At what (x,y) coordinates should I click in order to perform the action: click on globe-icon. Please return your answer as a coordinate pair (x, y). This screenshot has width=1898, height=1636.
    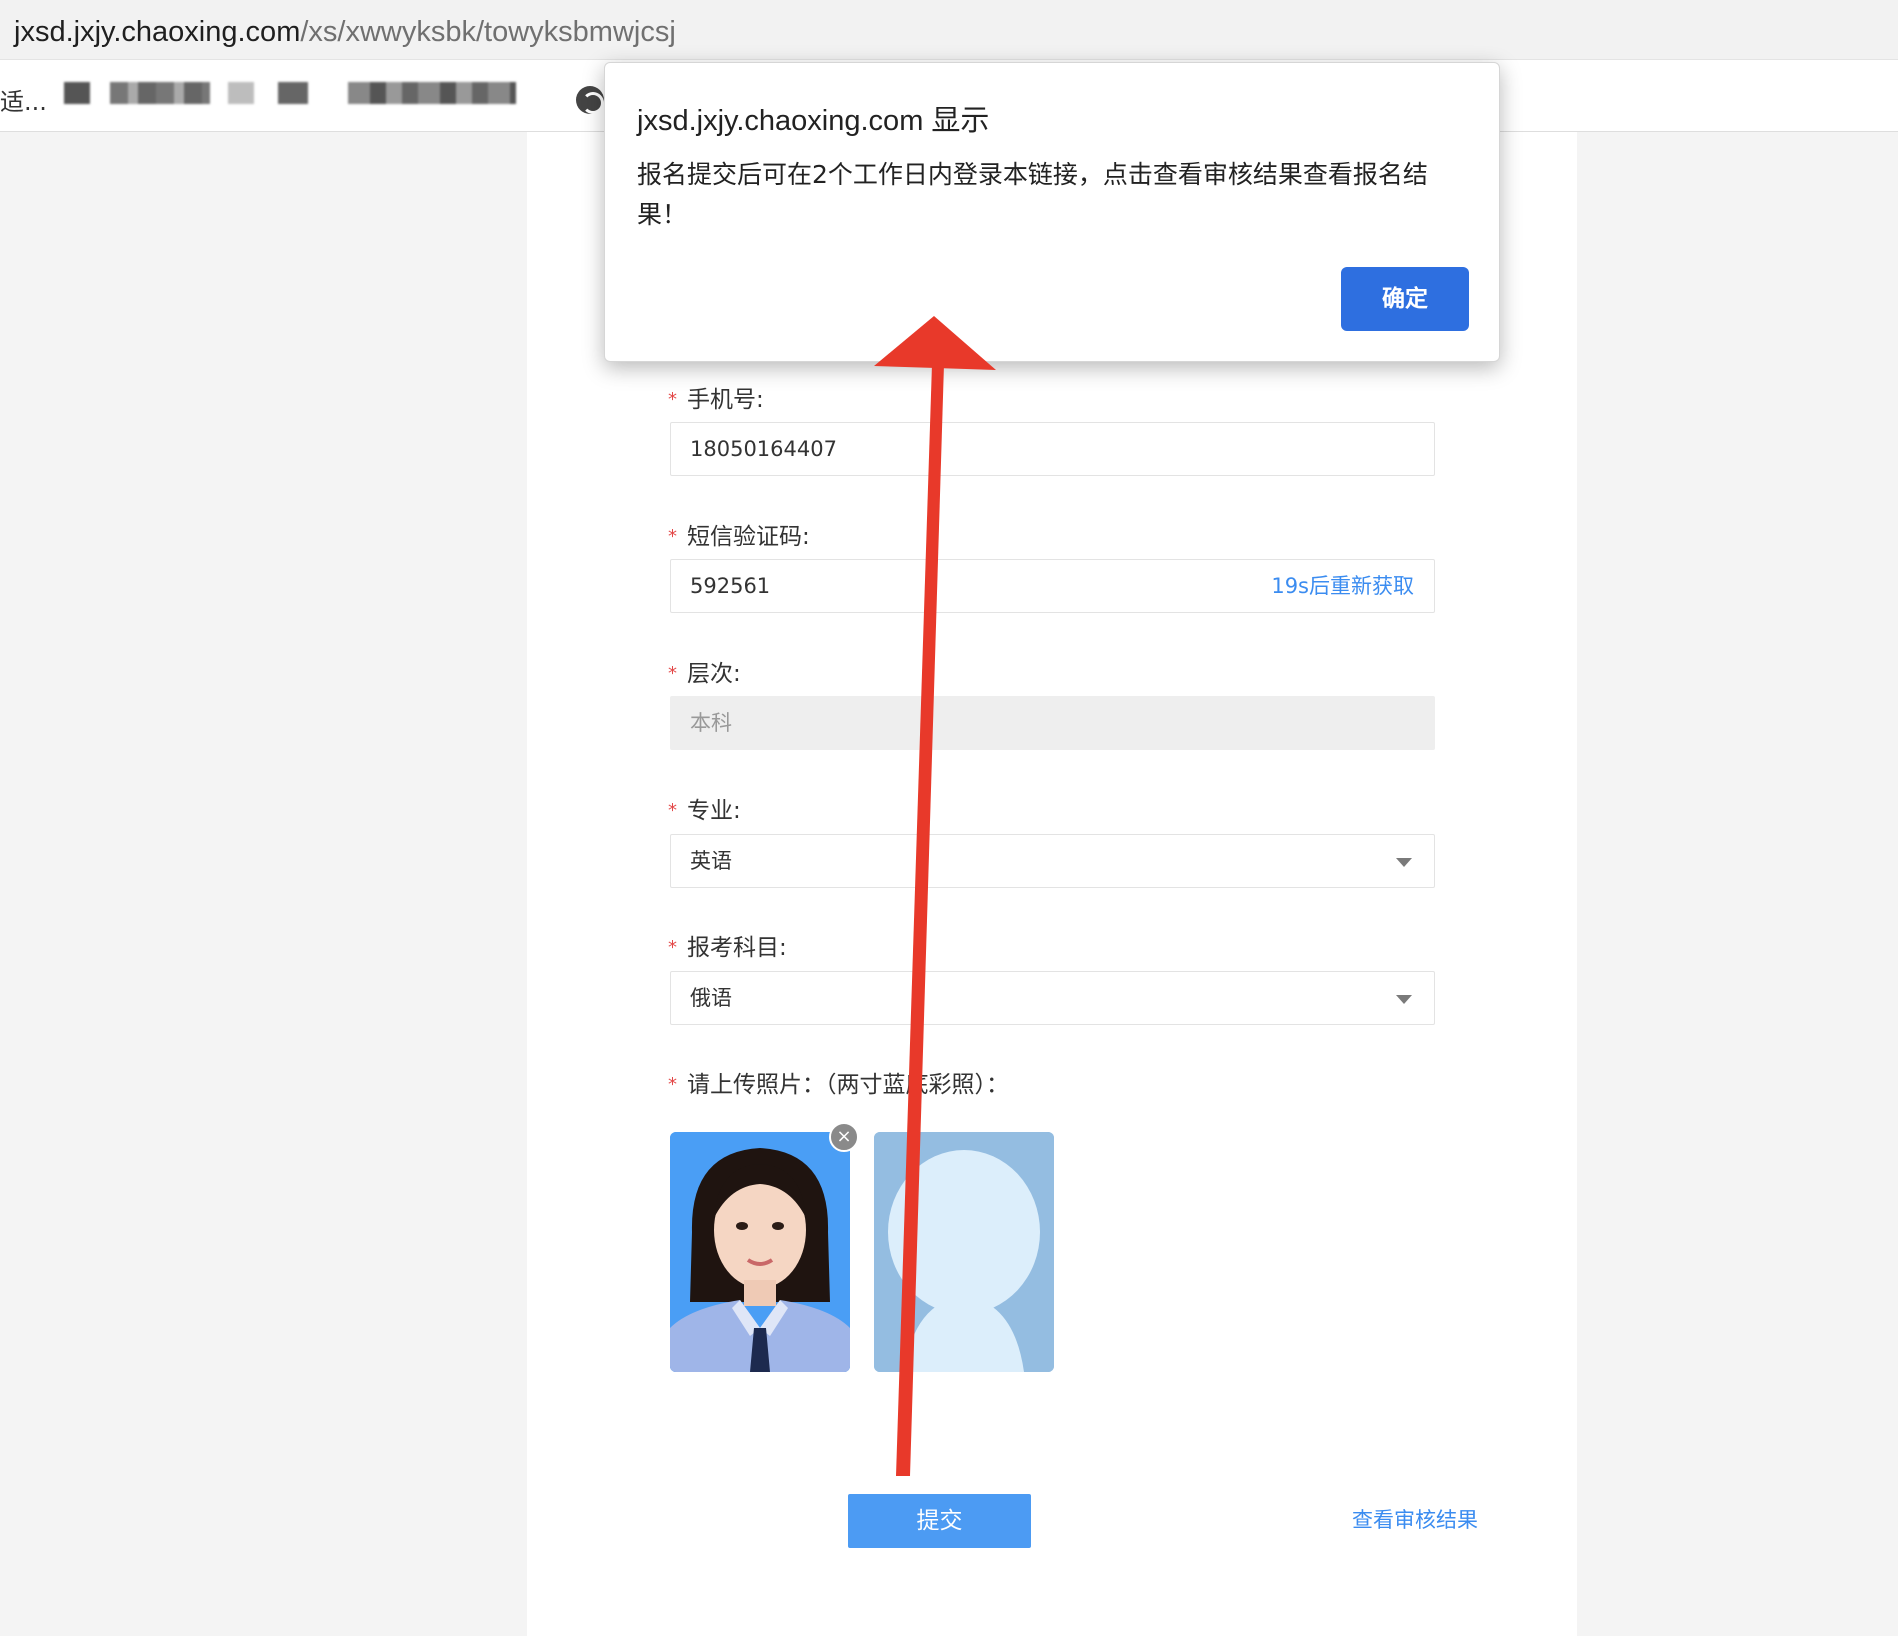
    Looking at the image, I should click on (590, 100).